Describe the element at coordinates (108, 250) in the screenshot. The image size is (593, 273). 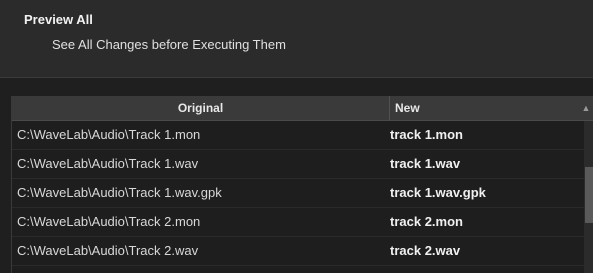
I see `cell-original: C:\WaveLab\Audio\Track 2.wav` at that location.